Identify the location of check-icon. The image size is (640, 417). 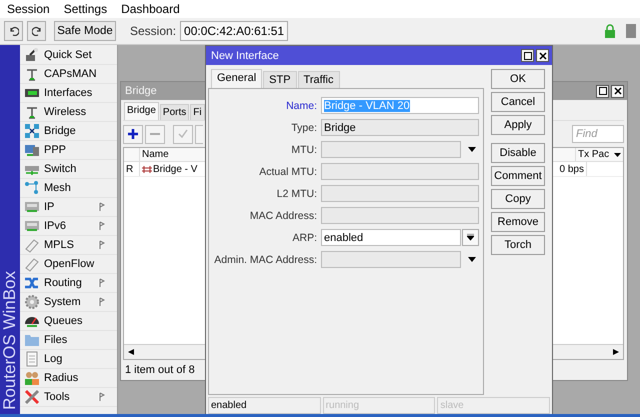
(183, 134).